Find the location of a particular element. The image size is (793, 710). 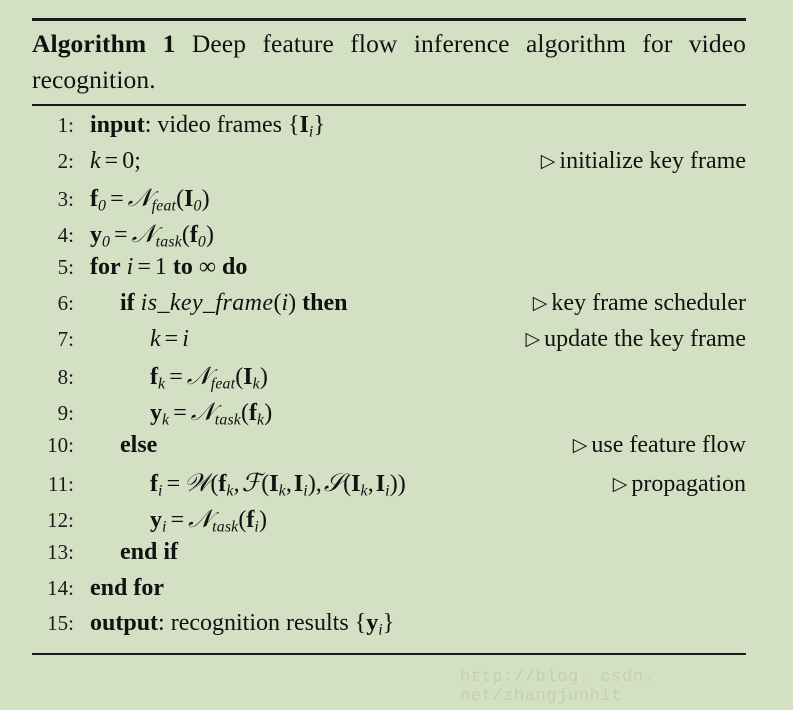

line-code: if is_key_frame(i) then is located at coordinates (234, 302).